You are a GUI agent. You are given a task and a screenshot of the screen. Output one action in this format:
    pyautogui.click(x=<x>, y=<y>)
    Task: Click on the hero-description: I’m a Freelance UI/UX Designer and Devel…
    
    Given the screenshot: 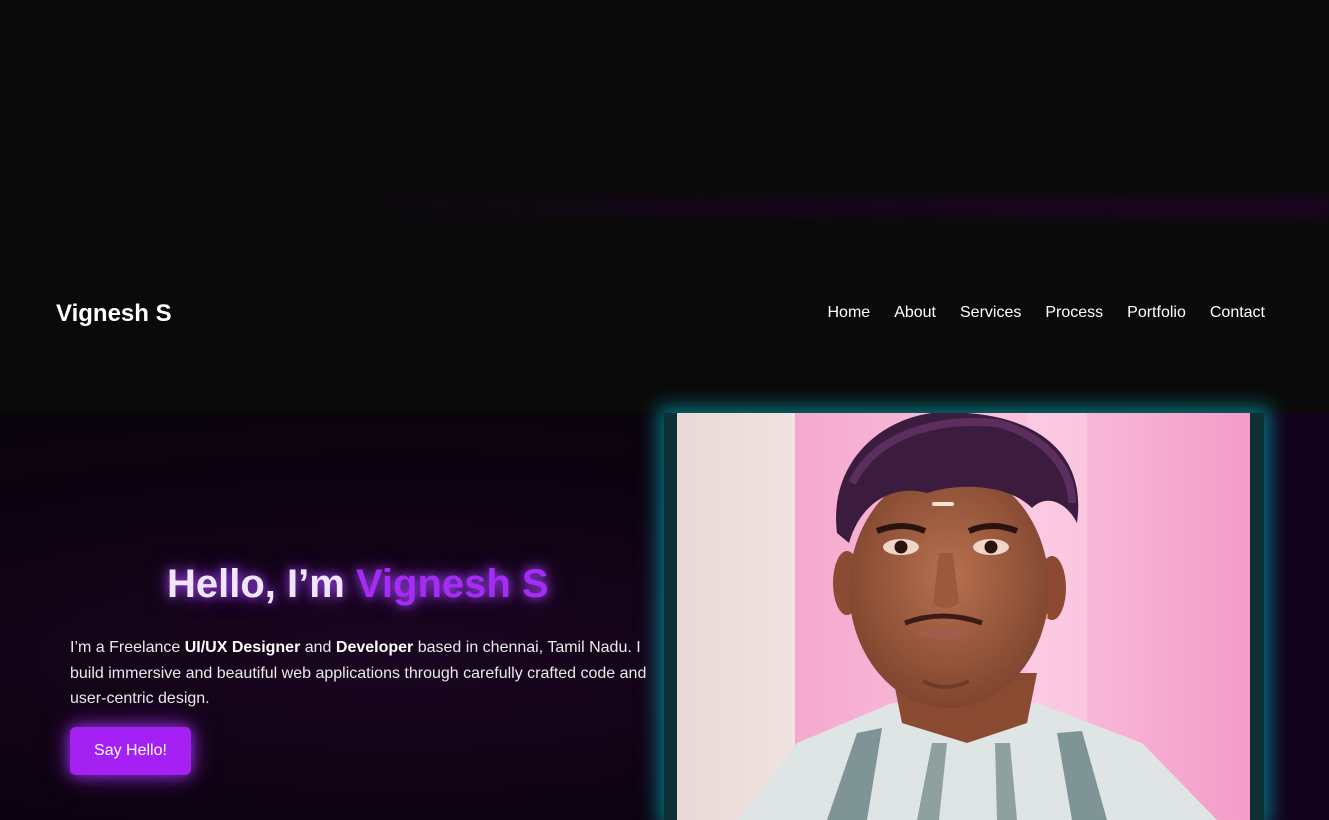 What is the action you would take?
    pyautogui.click(x=360, y=673)
    